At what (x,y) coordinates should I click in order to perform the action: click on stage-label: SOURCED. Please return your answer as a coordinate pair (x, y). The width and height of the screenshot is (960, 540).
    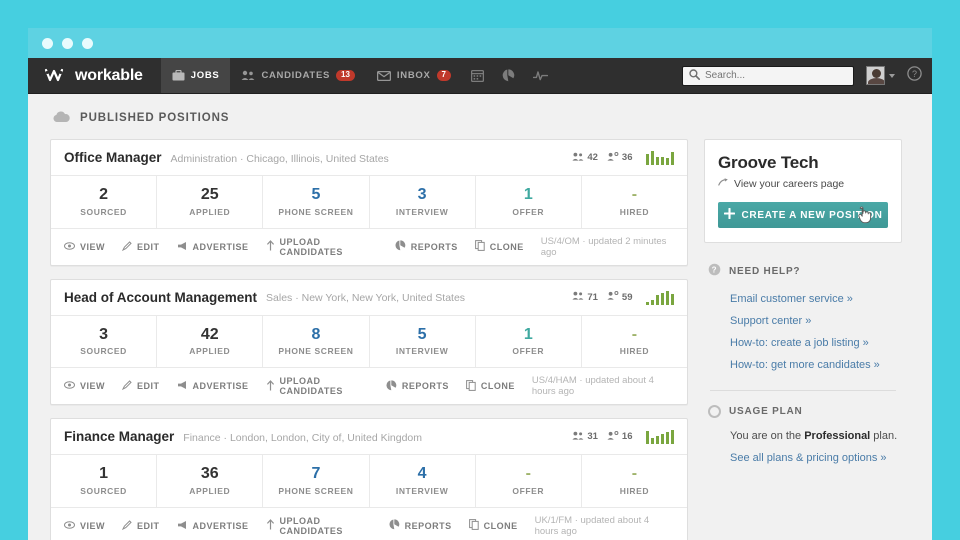
    Looking at the image, I should click on (103, 490).